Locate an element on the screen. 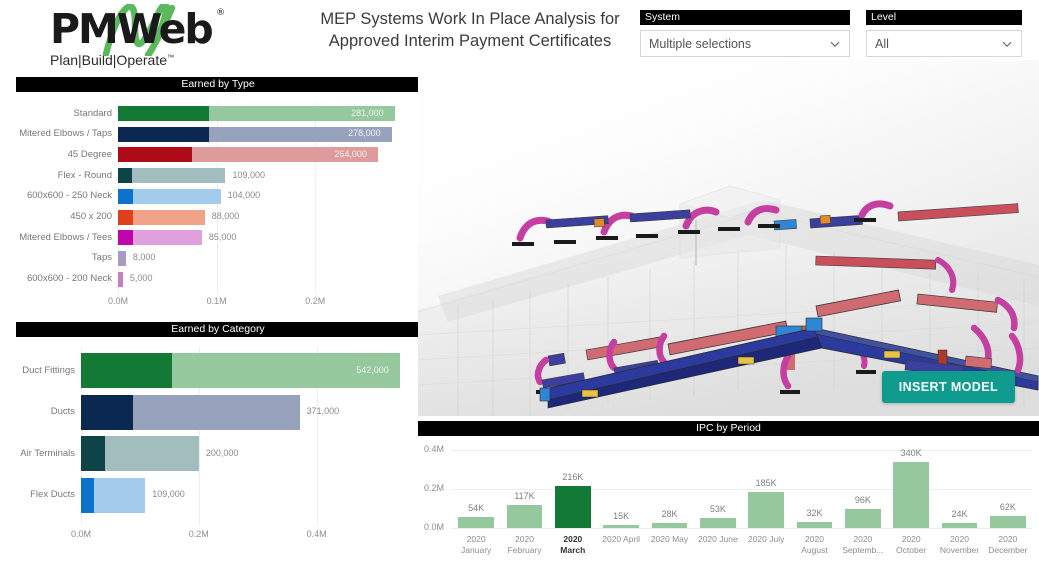  bar-category-label: Flex - Round is located at coordinates (84, 175).